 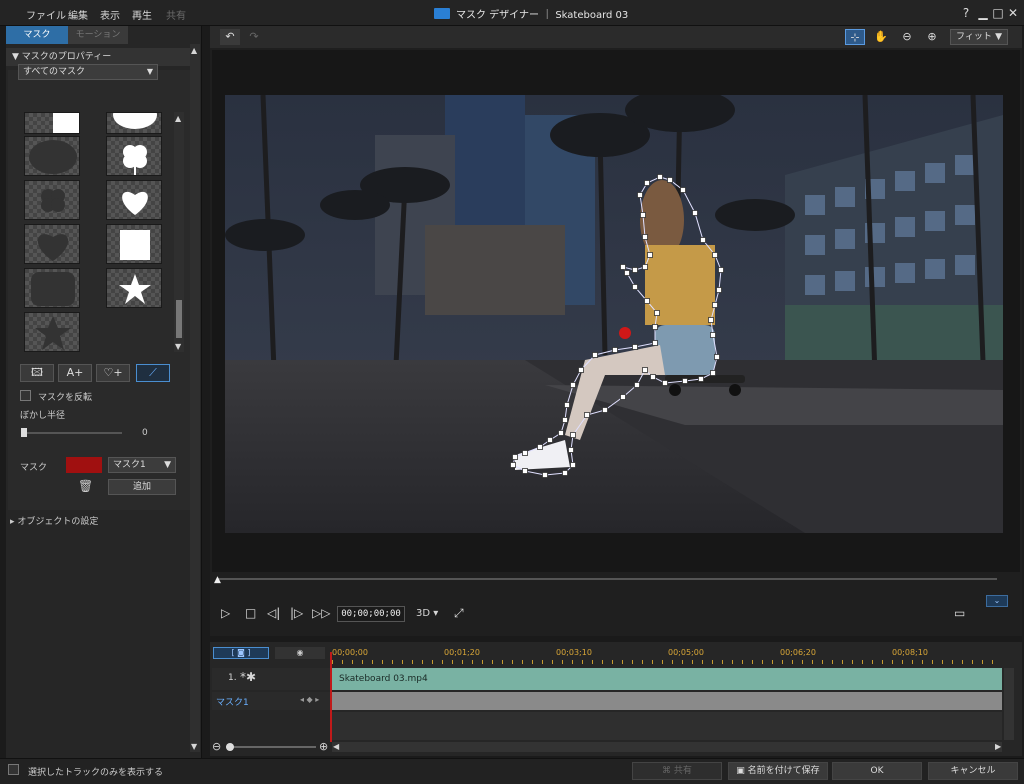 What do you see at coordinates (52, 156) in the screenshot?
I see `mask-thumb-ellipse` at bounding box center [52, 156].